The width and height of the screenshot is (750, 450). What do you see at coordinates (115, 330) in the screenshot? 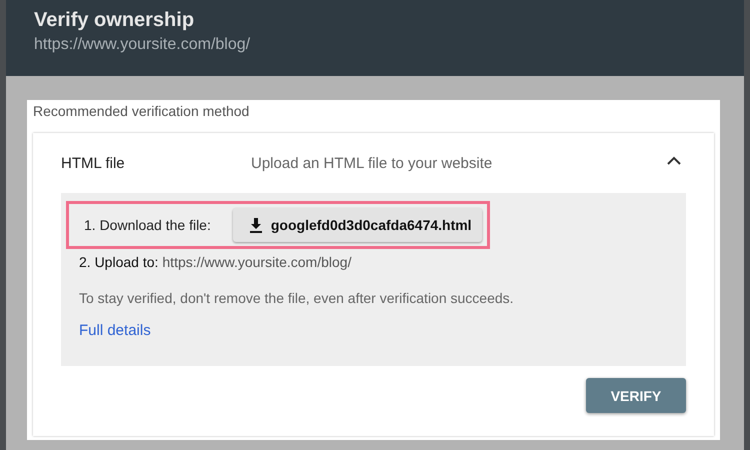
I see `full-details-link: Full details` at bounding box center [115, 330].